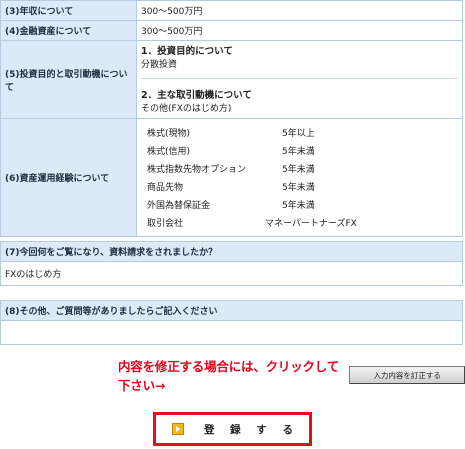  What do you see at coordinates (178, 429) in the screenshot?
I see `play-arrow-icon` at bounding box center [178, 429].